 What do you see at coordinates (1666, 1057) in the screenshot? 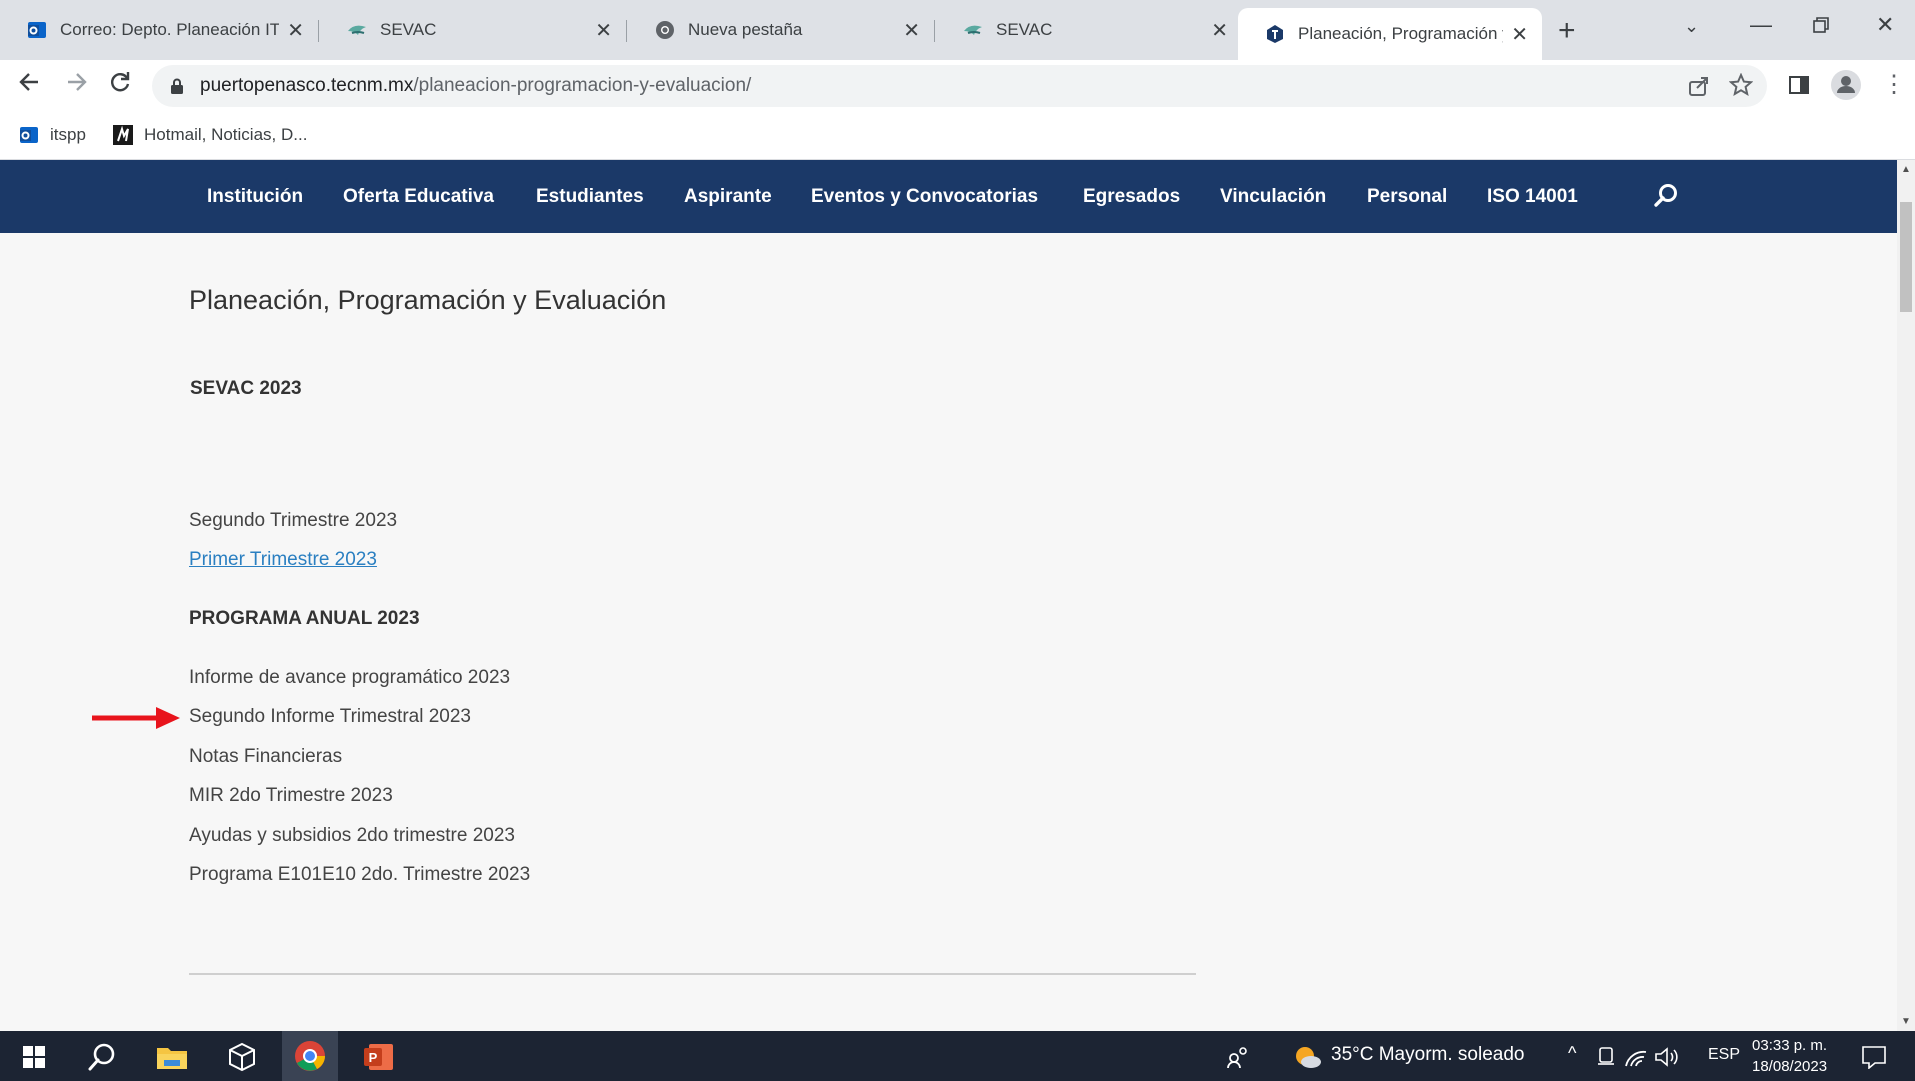
I see `volume-icon` at bounding box center [1666, 1057].